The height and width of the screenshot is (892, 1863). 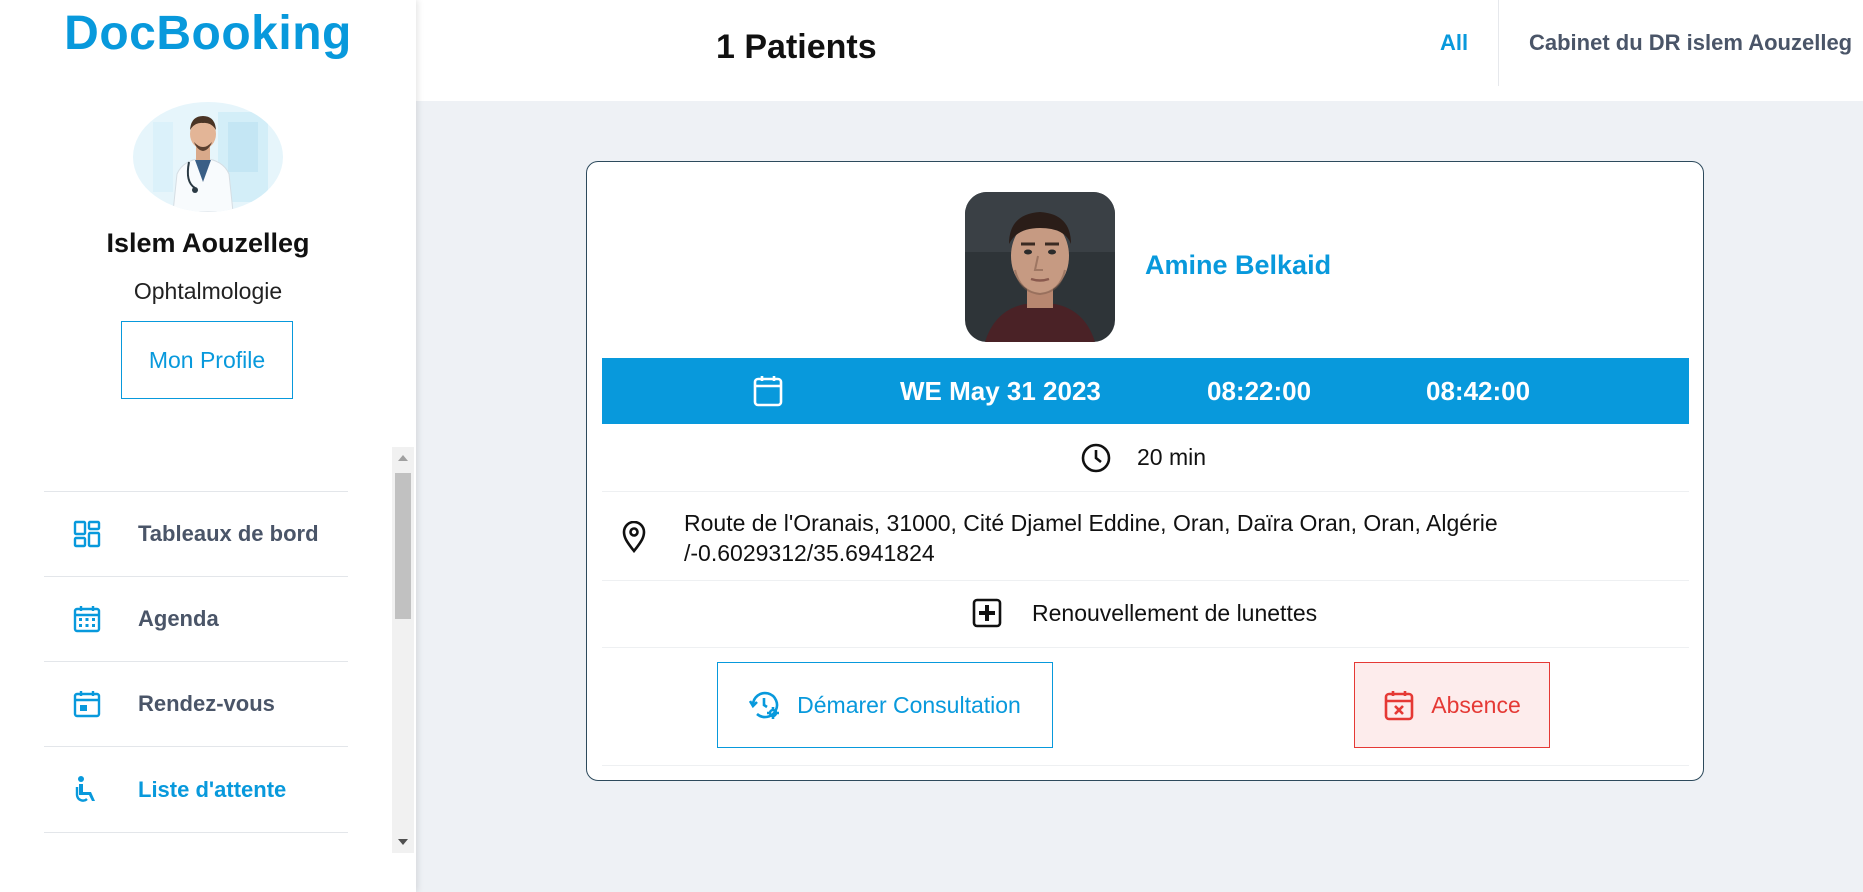 I want to click on wheelchair-icon, so click(x=87, y=790).